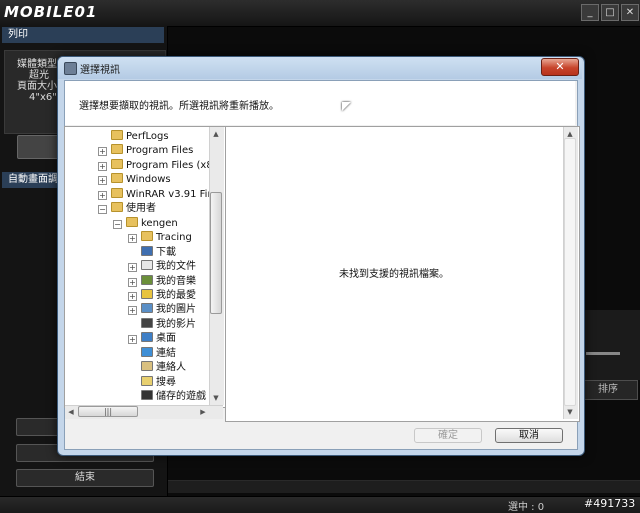 The image size is (640, 513). I want to click on documents-icon, so click(147, 265).